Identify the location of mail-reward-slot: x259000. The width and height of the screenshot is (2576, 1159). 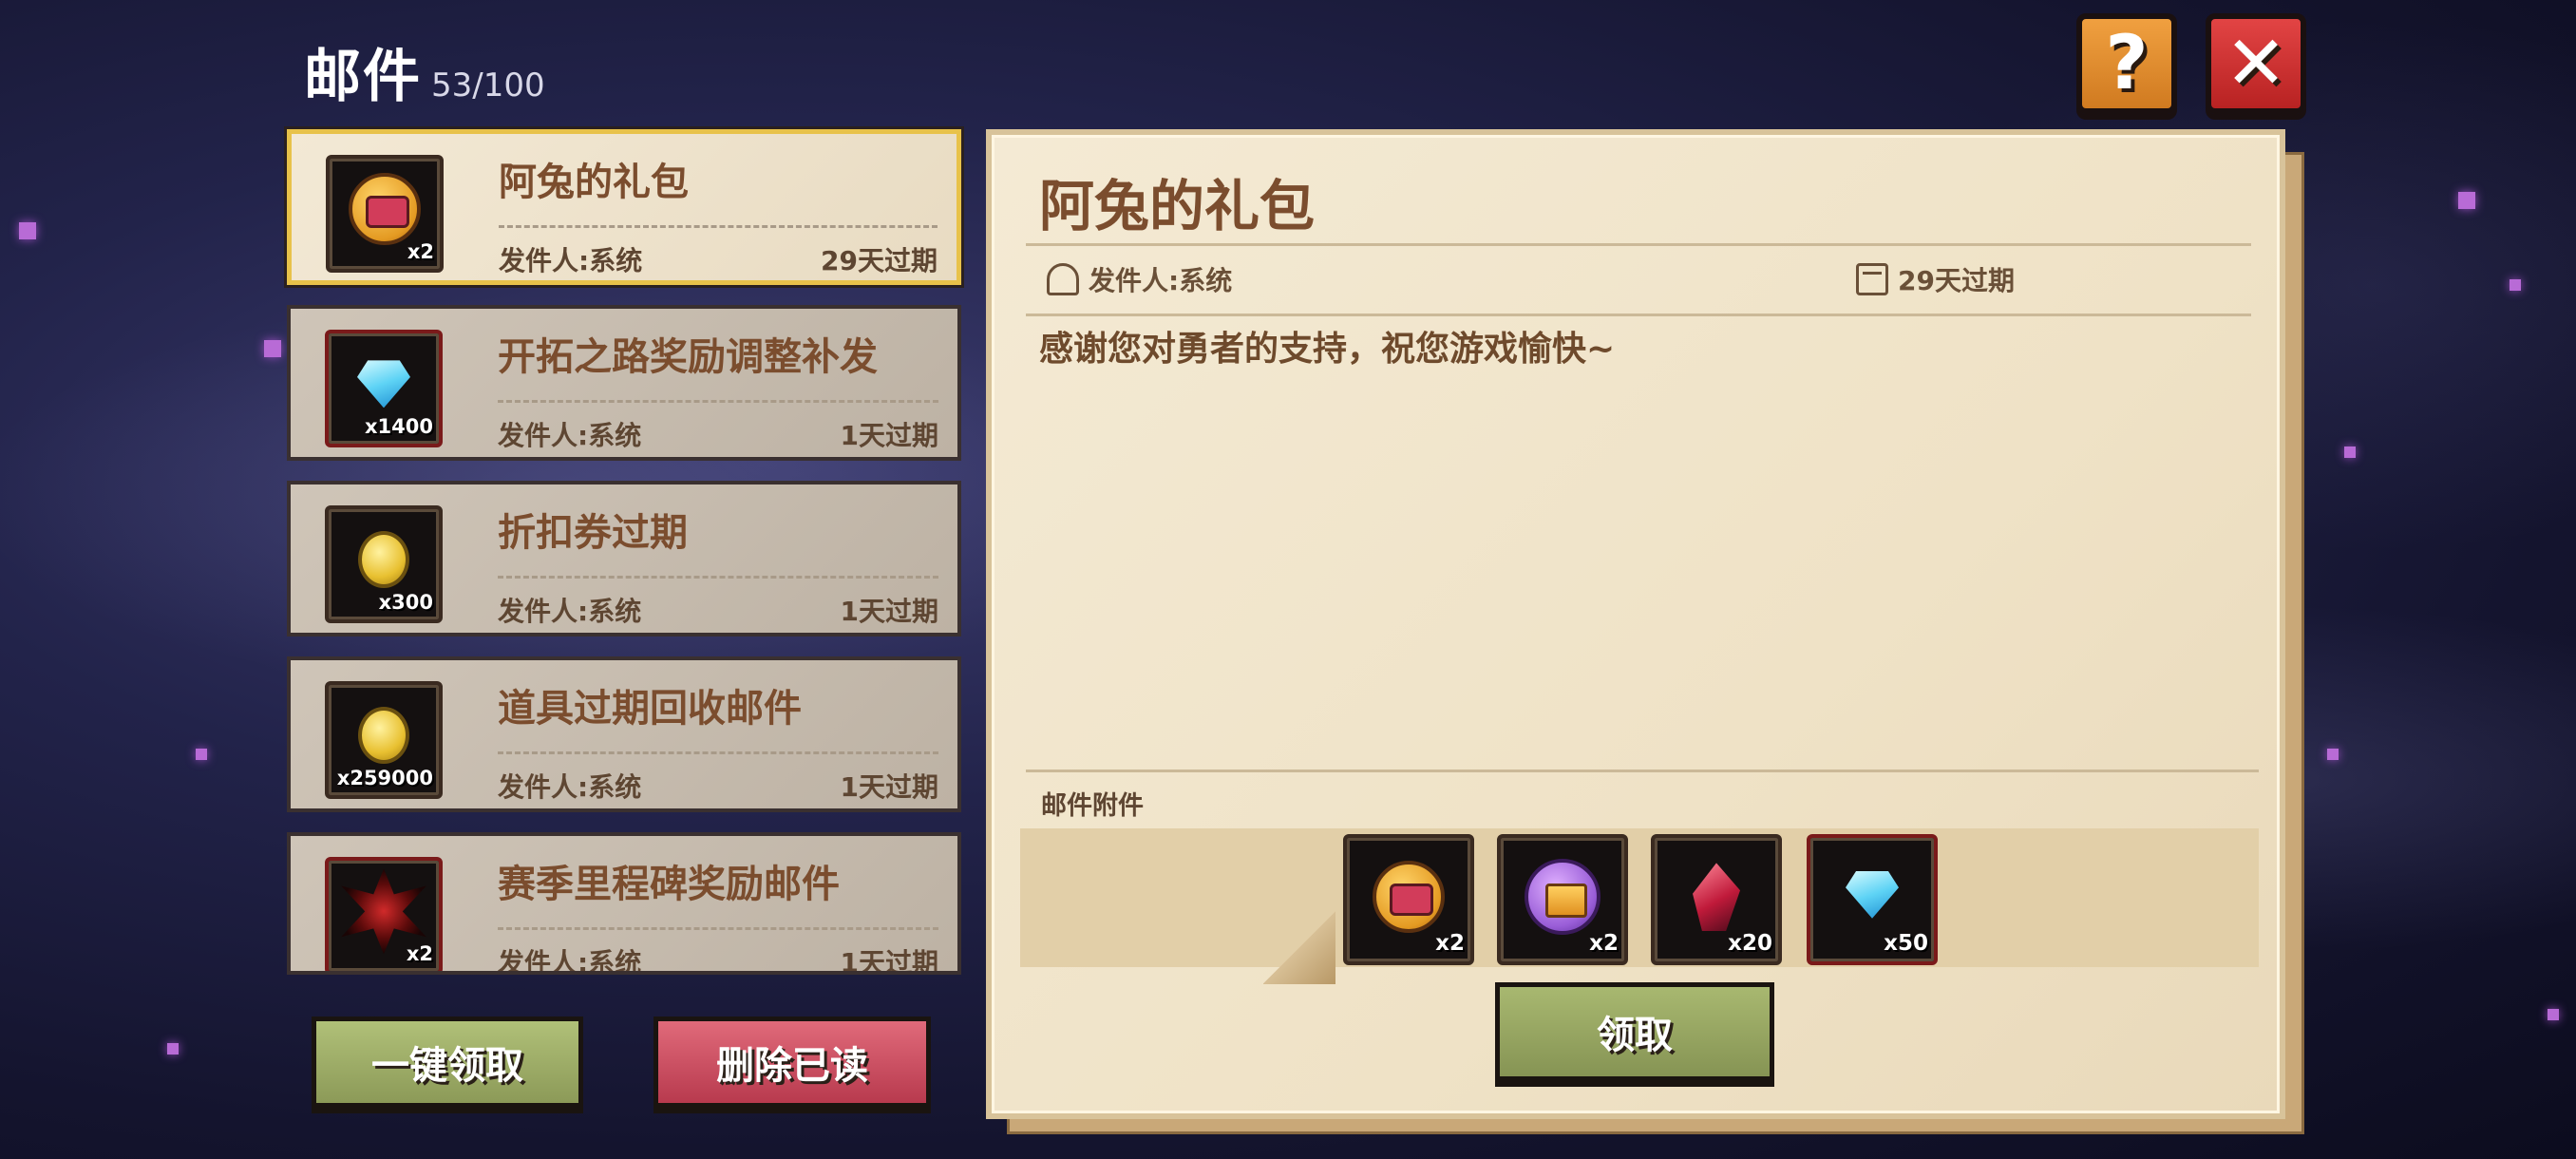
(384, 740).